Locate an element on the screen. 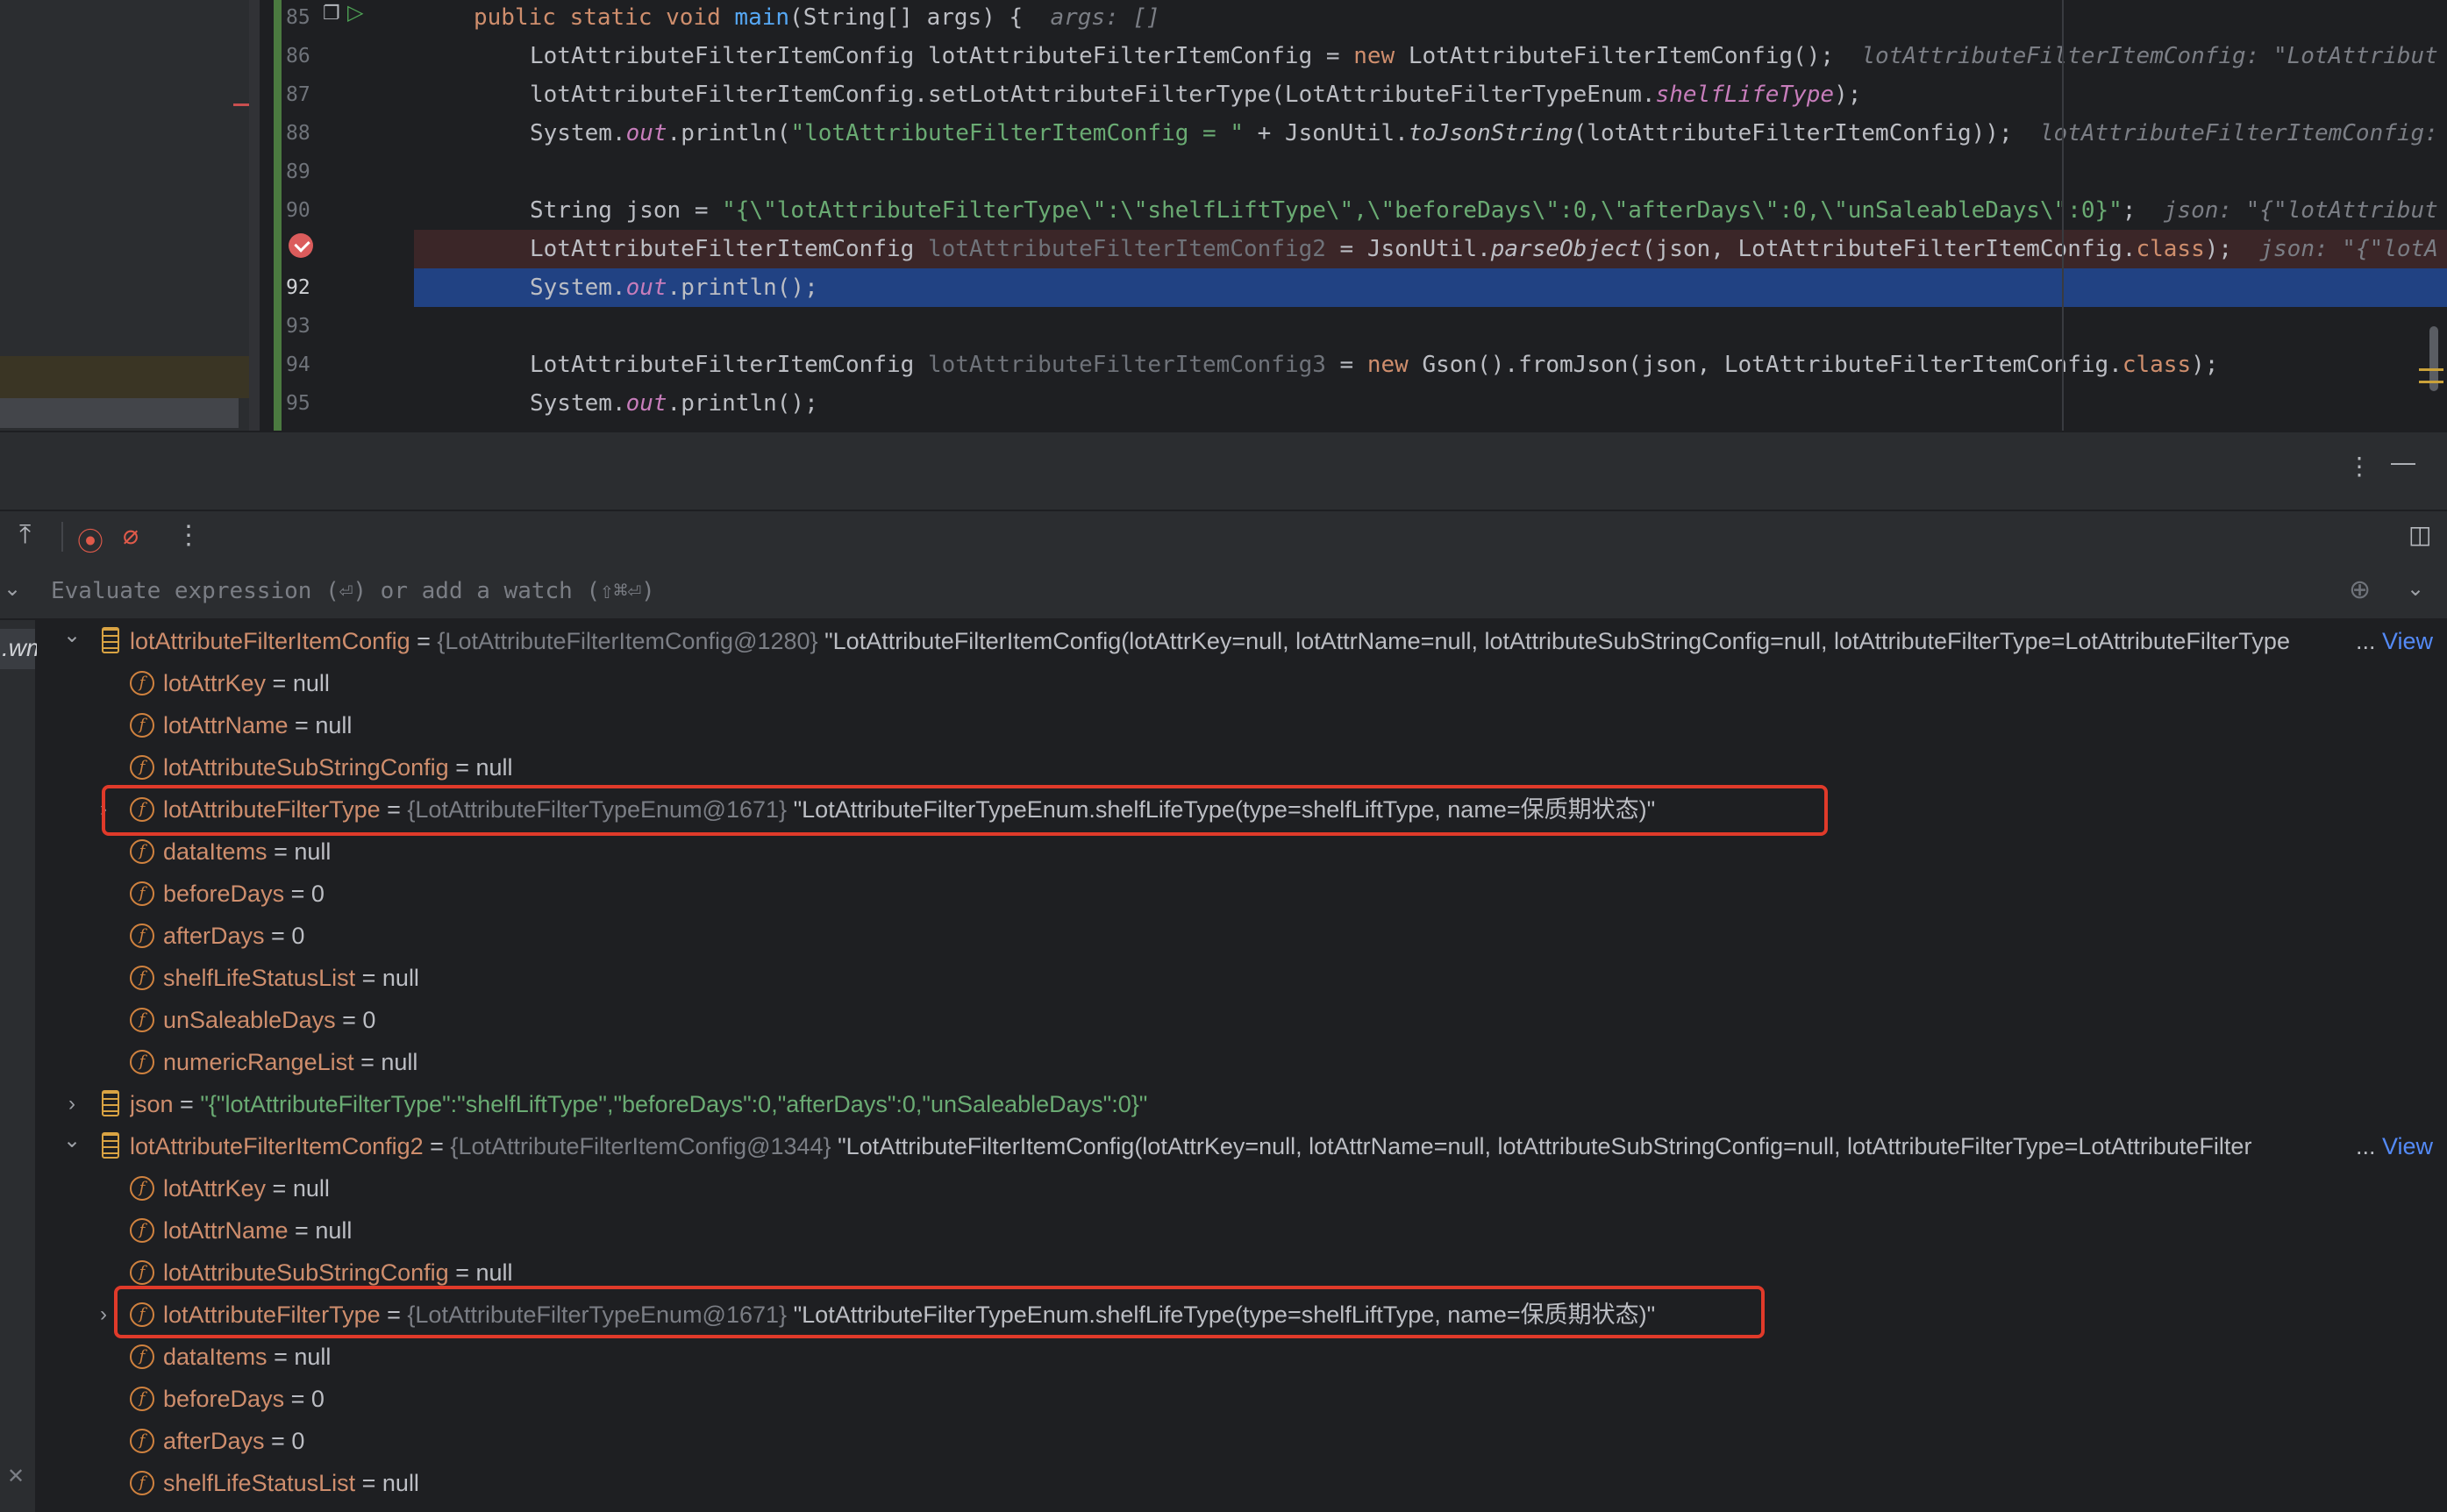 The height and width of the screenshot is (1512, 2447). restore-frame-icon: ⤒ is located at coordinates (25, 535).